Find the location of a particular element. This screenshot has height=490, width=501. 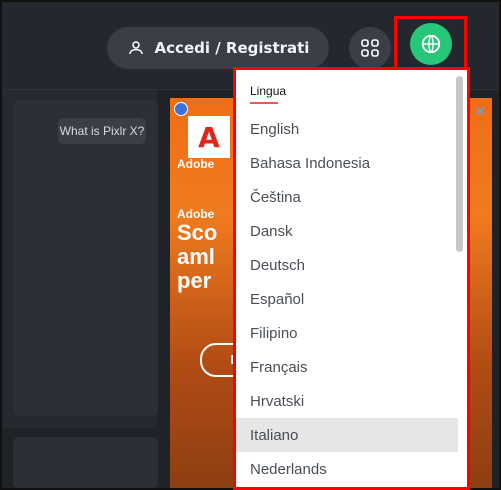

language-option: Bahasa Indonesia is located at coordinates (347, 163).